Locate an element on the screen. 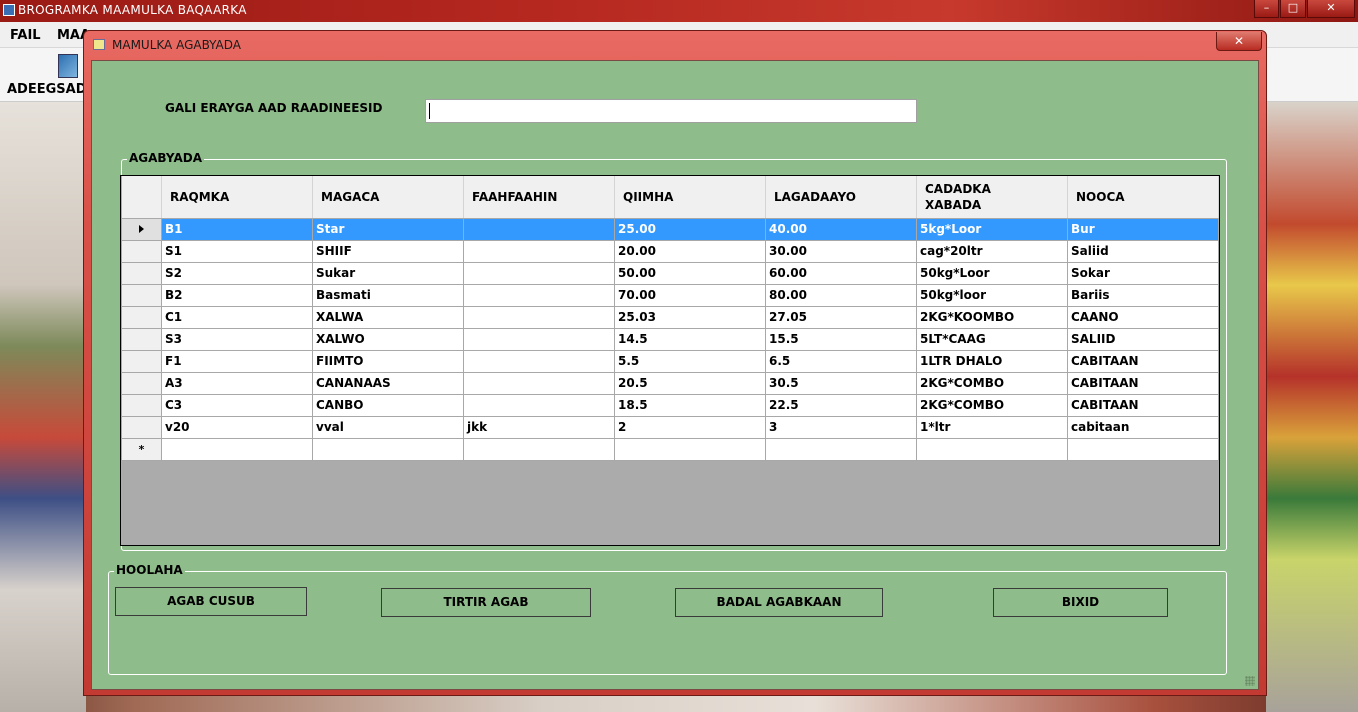 The width and height of the screenshot is (1358, 712). cell-magaca: Sukar is located at coordinates (388, 273).